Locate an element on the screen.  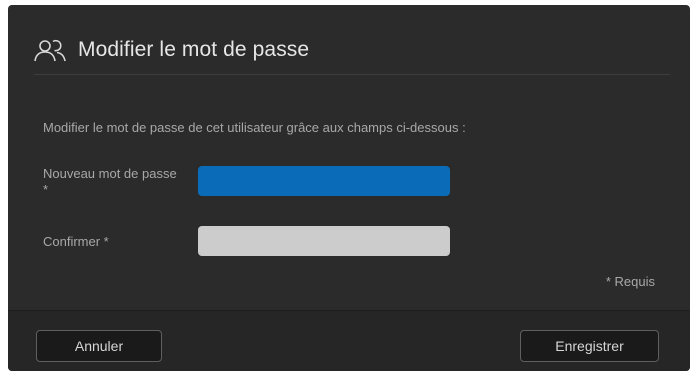
confirm-password-input is located at coordinates (324, 241).